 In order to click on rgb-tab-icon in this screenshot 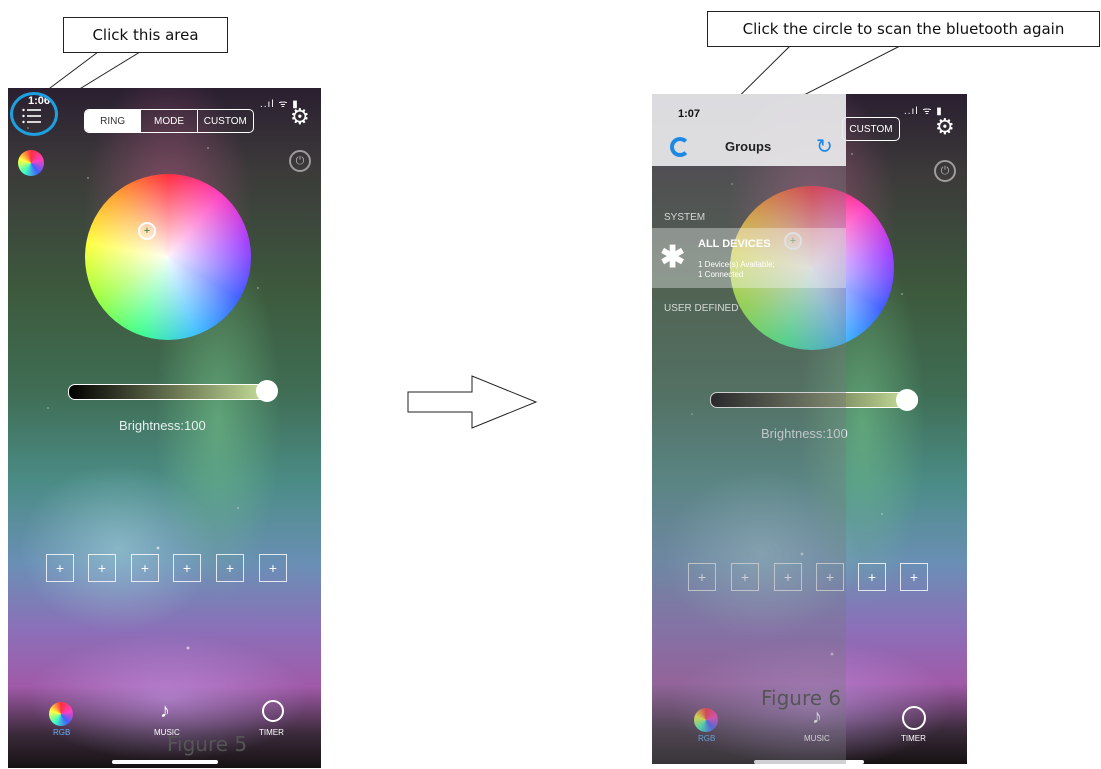, I will do `click(61, 714)`.